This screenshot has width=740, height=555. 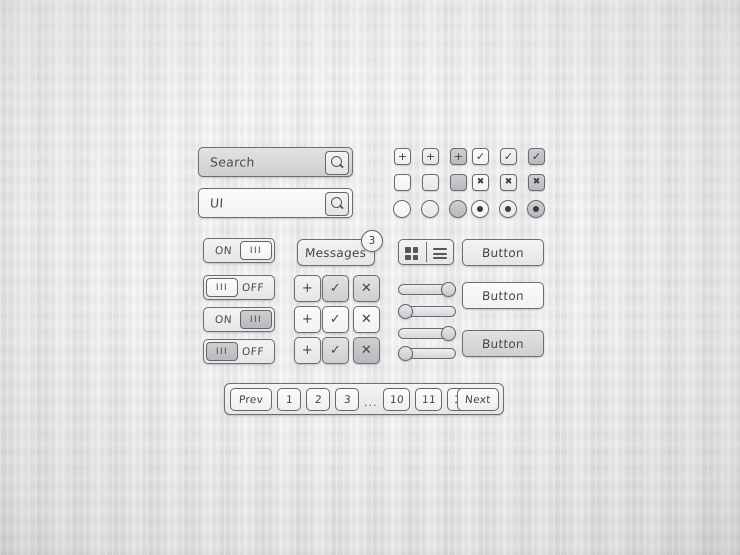 I want to click on radio-selected-light, so click(x=480, y=209).